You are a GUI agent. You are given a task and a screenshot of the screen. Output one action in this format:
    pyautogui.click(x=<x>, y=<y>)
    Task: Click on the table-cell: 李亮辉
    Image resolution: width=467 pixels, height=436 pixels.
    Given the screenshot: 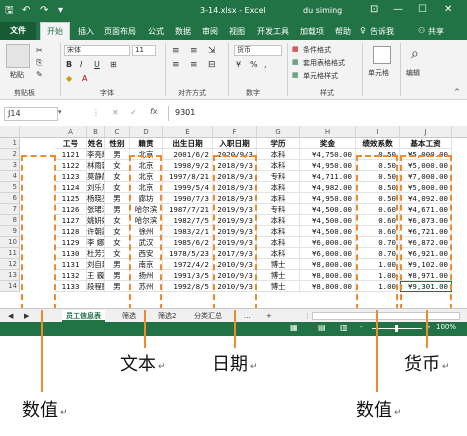 What is the action you would take?
    pyautogui.click(x=96, y=154)
    